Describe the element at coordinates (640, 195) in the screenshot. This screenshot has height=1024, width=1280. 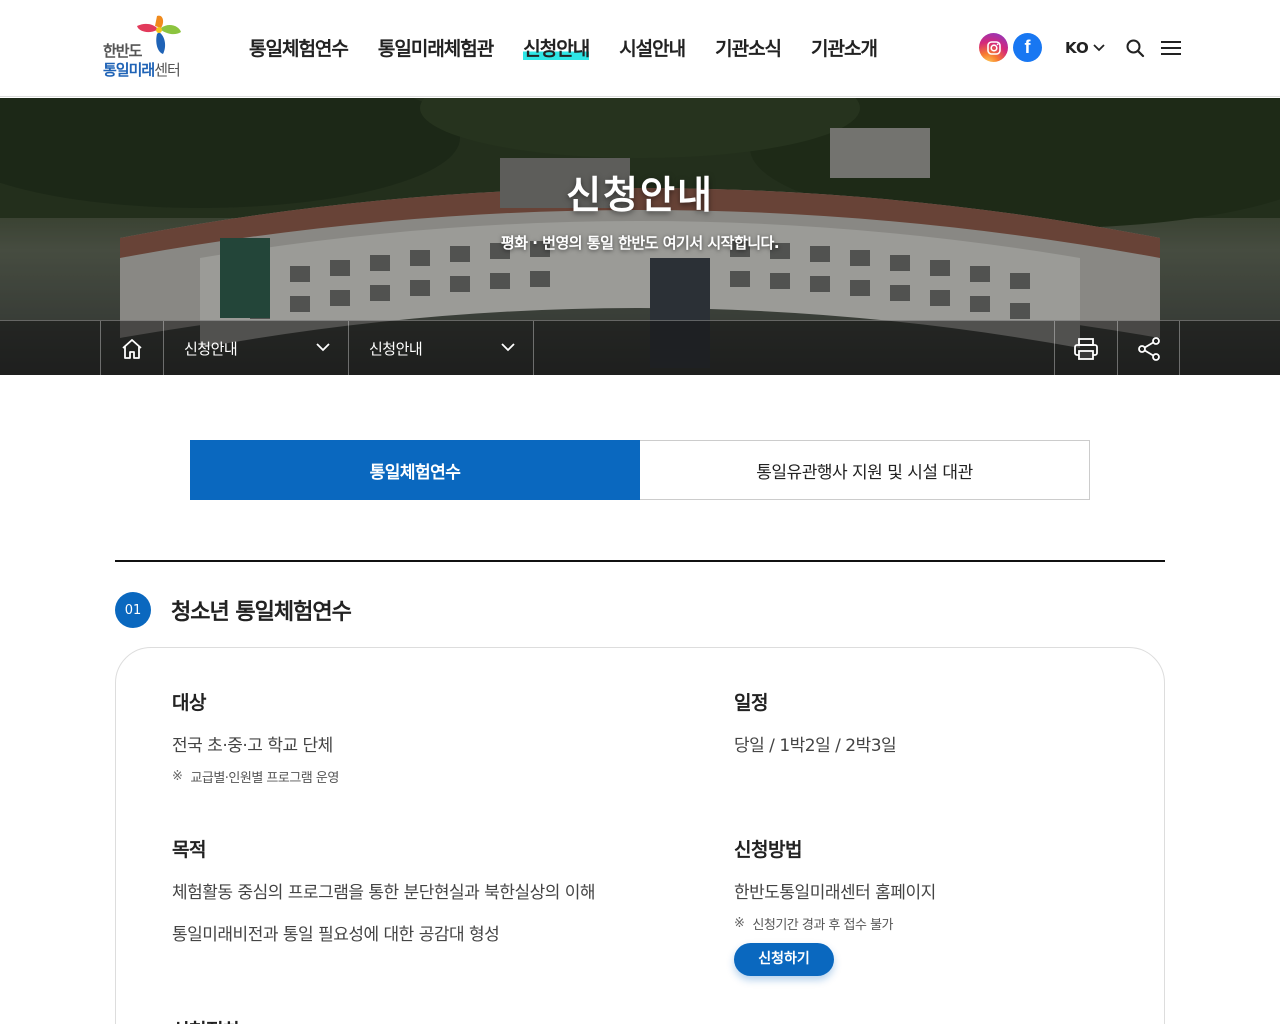
I see `banner-title: 신청안내` at that location.